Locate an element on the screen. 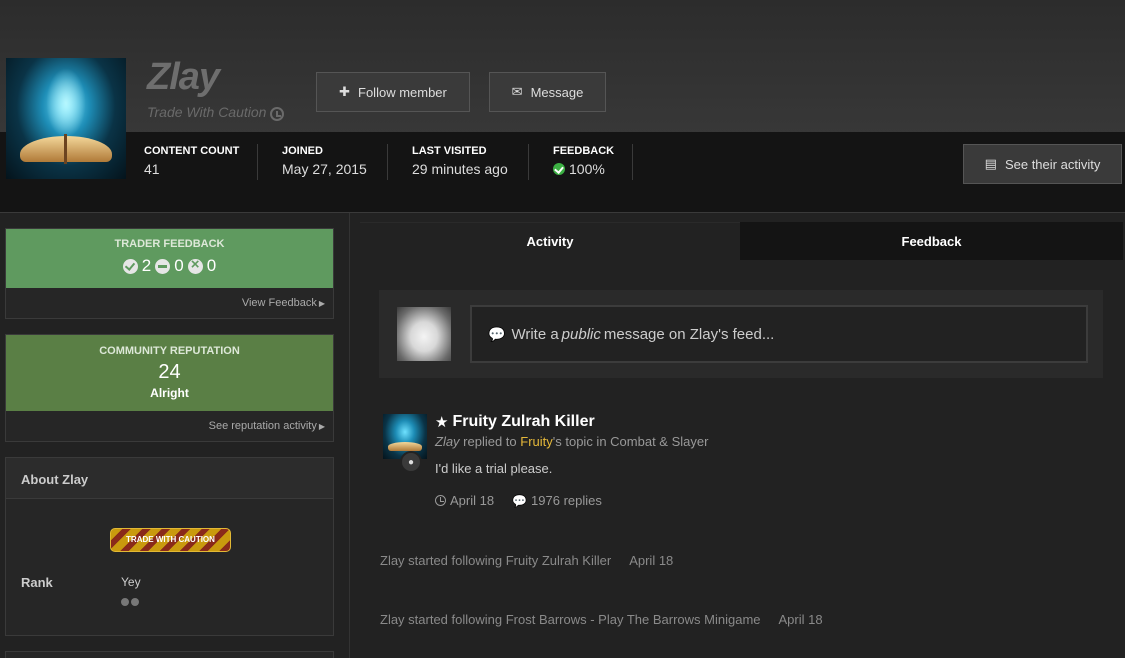 This screenshot has height=658, width=1125. profile-username: Zlay is located at coordinates (183, 77).